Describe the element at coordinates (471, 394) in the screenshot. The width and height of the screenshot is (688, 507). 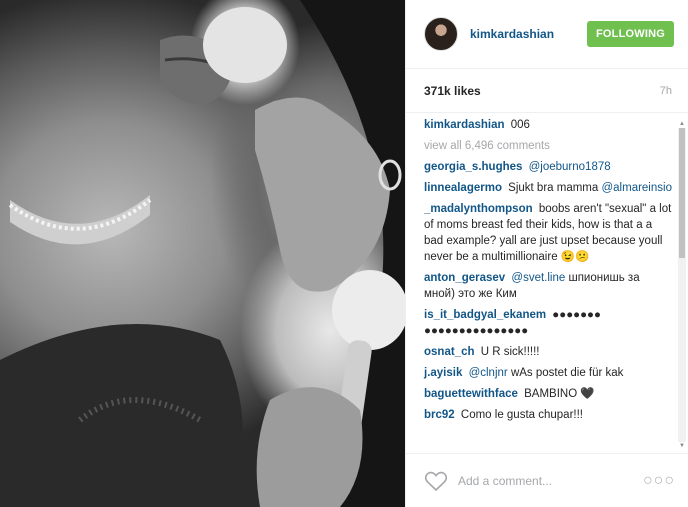
I see `comment-user: baguettewithface` at that location.